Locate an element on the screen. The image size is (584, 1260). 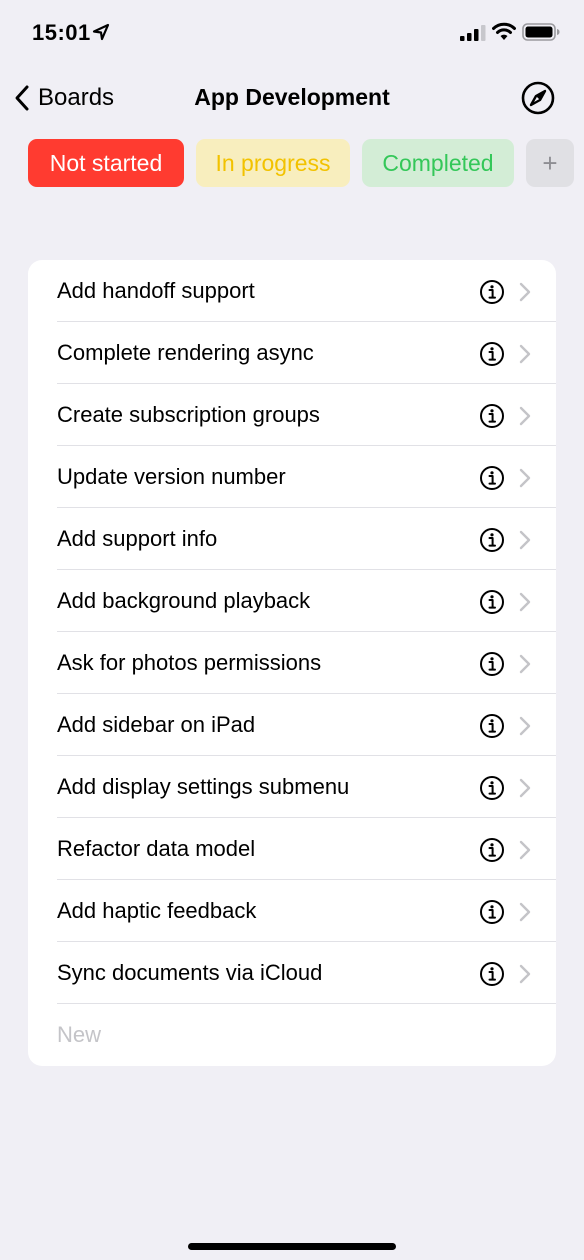
compass-button is located at coordinates (538, 100).